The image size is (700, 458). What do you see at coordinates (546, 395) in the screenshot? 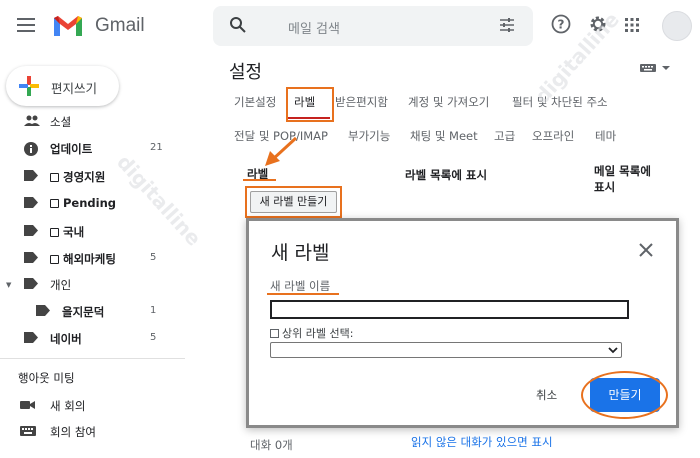
I see `cancel-button: 취소` at bounding box center [546, 395].